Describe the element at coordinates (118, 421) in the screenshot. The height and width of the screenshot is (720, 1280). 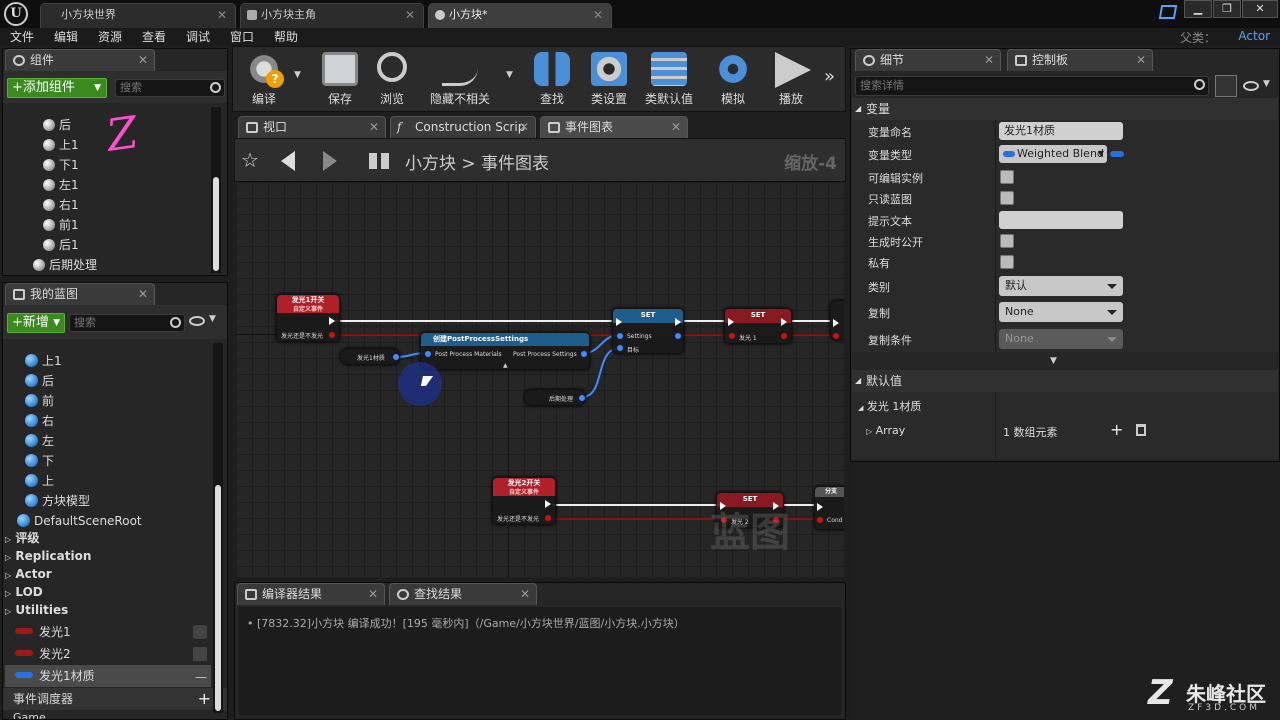
I see `list-item: 右` at that location.